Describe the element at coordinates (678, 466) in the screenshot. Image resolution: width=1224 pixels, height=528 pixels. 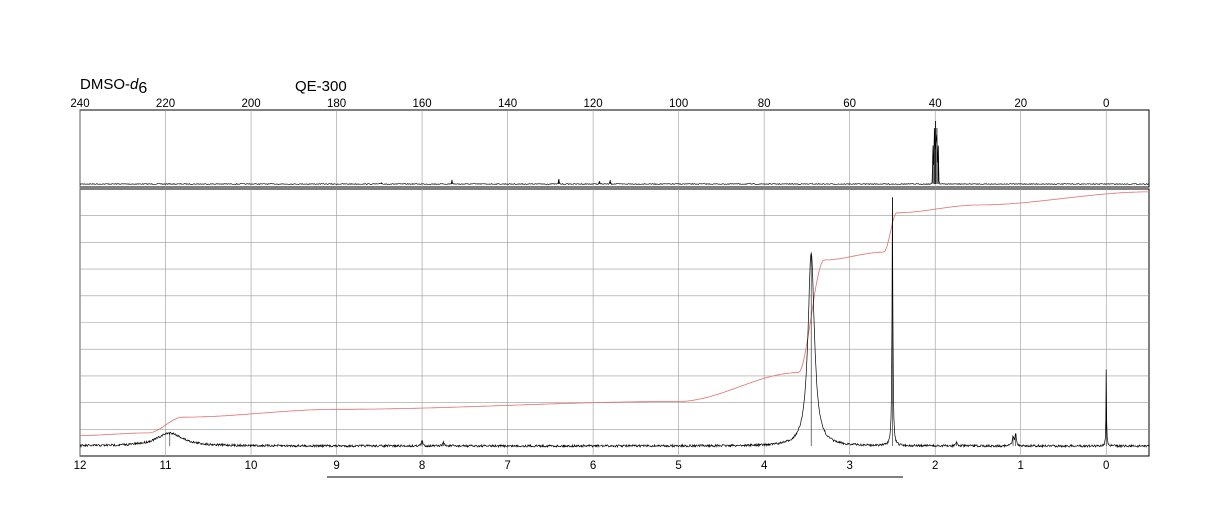
I see `h1-tick-label: 5` at that location.